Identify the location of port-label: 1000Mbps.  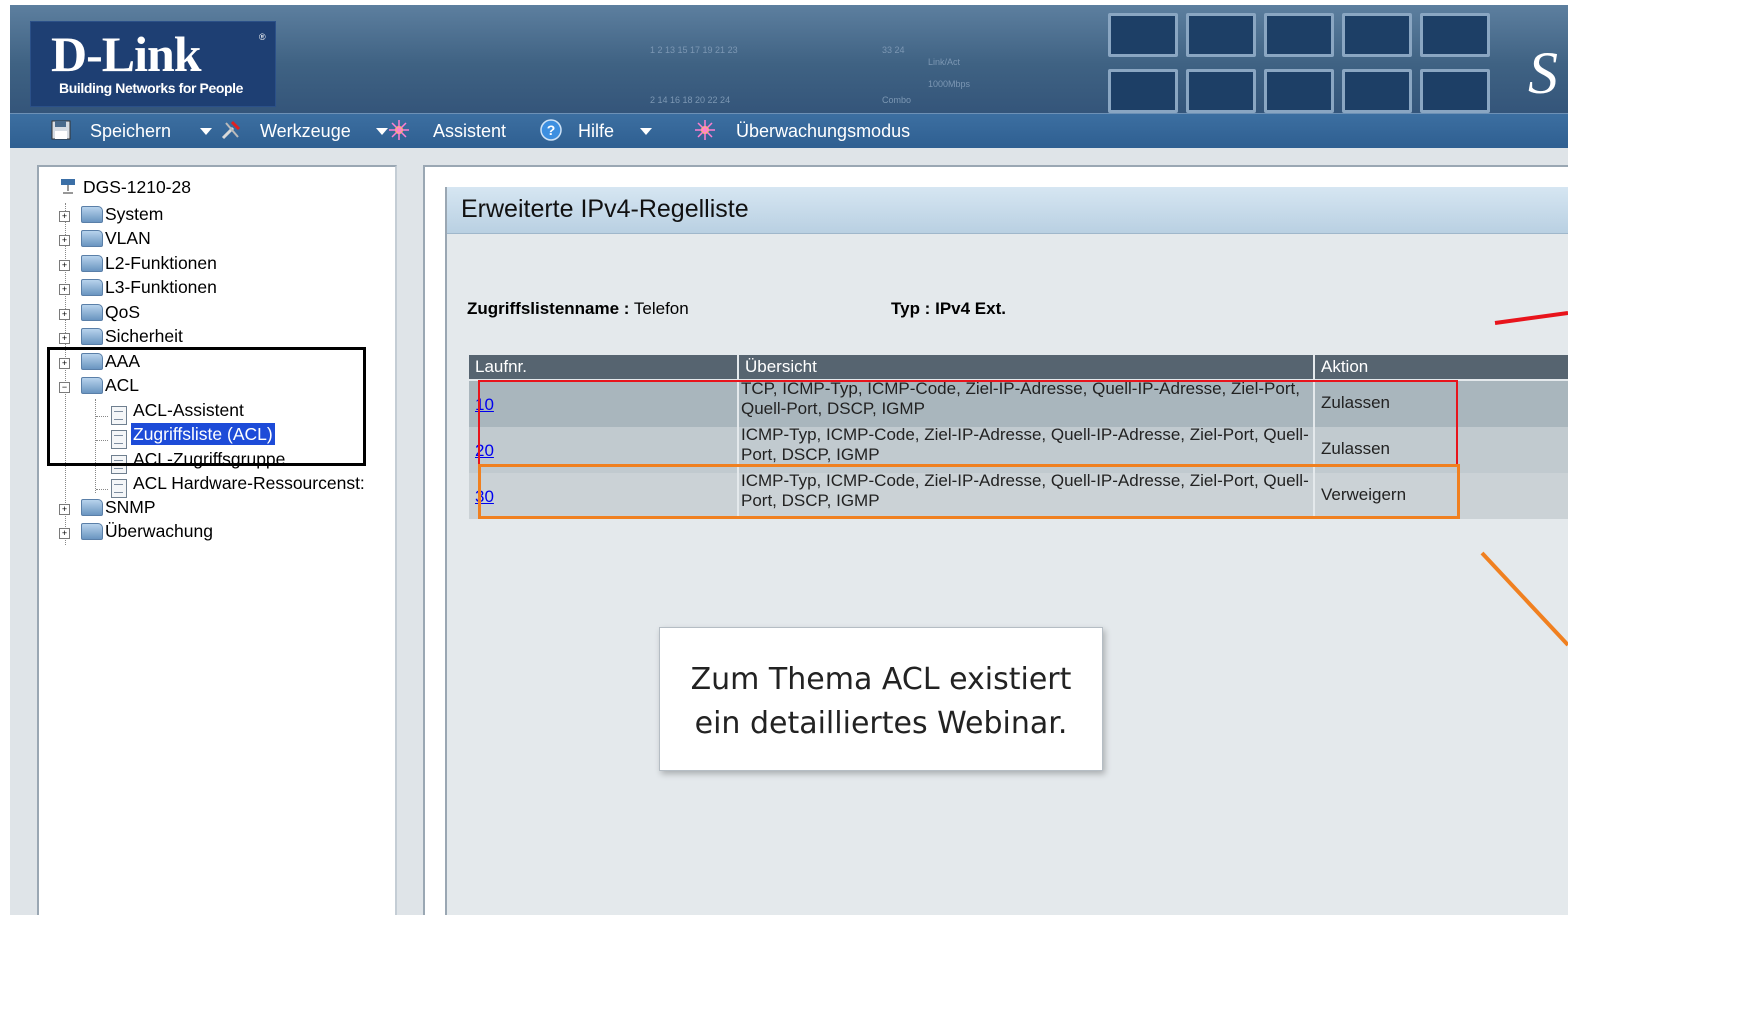
(949, 84).